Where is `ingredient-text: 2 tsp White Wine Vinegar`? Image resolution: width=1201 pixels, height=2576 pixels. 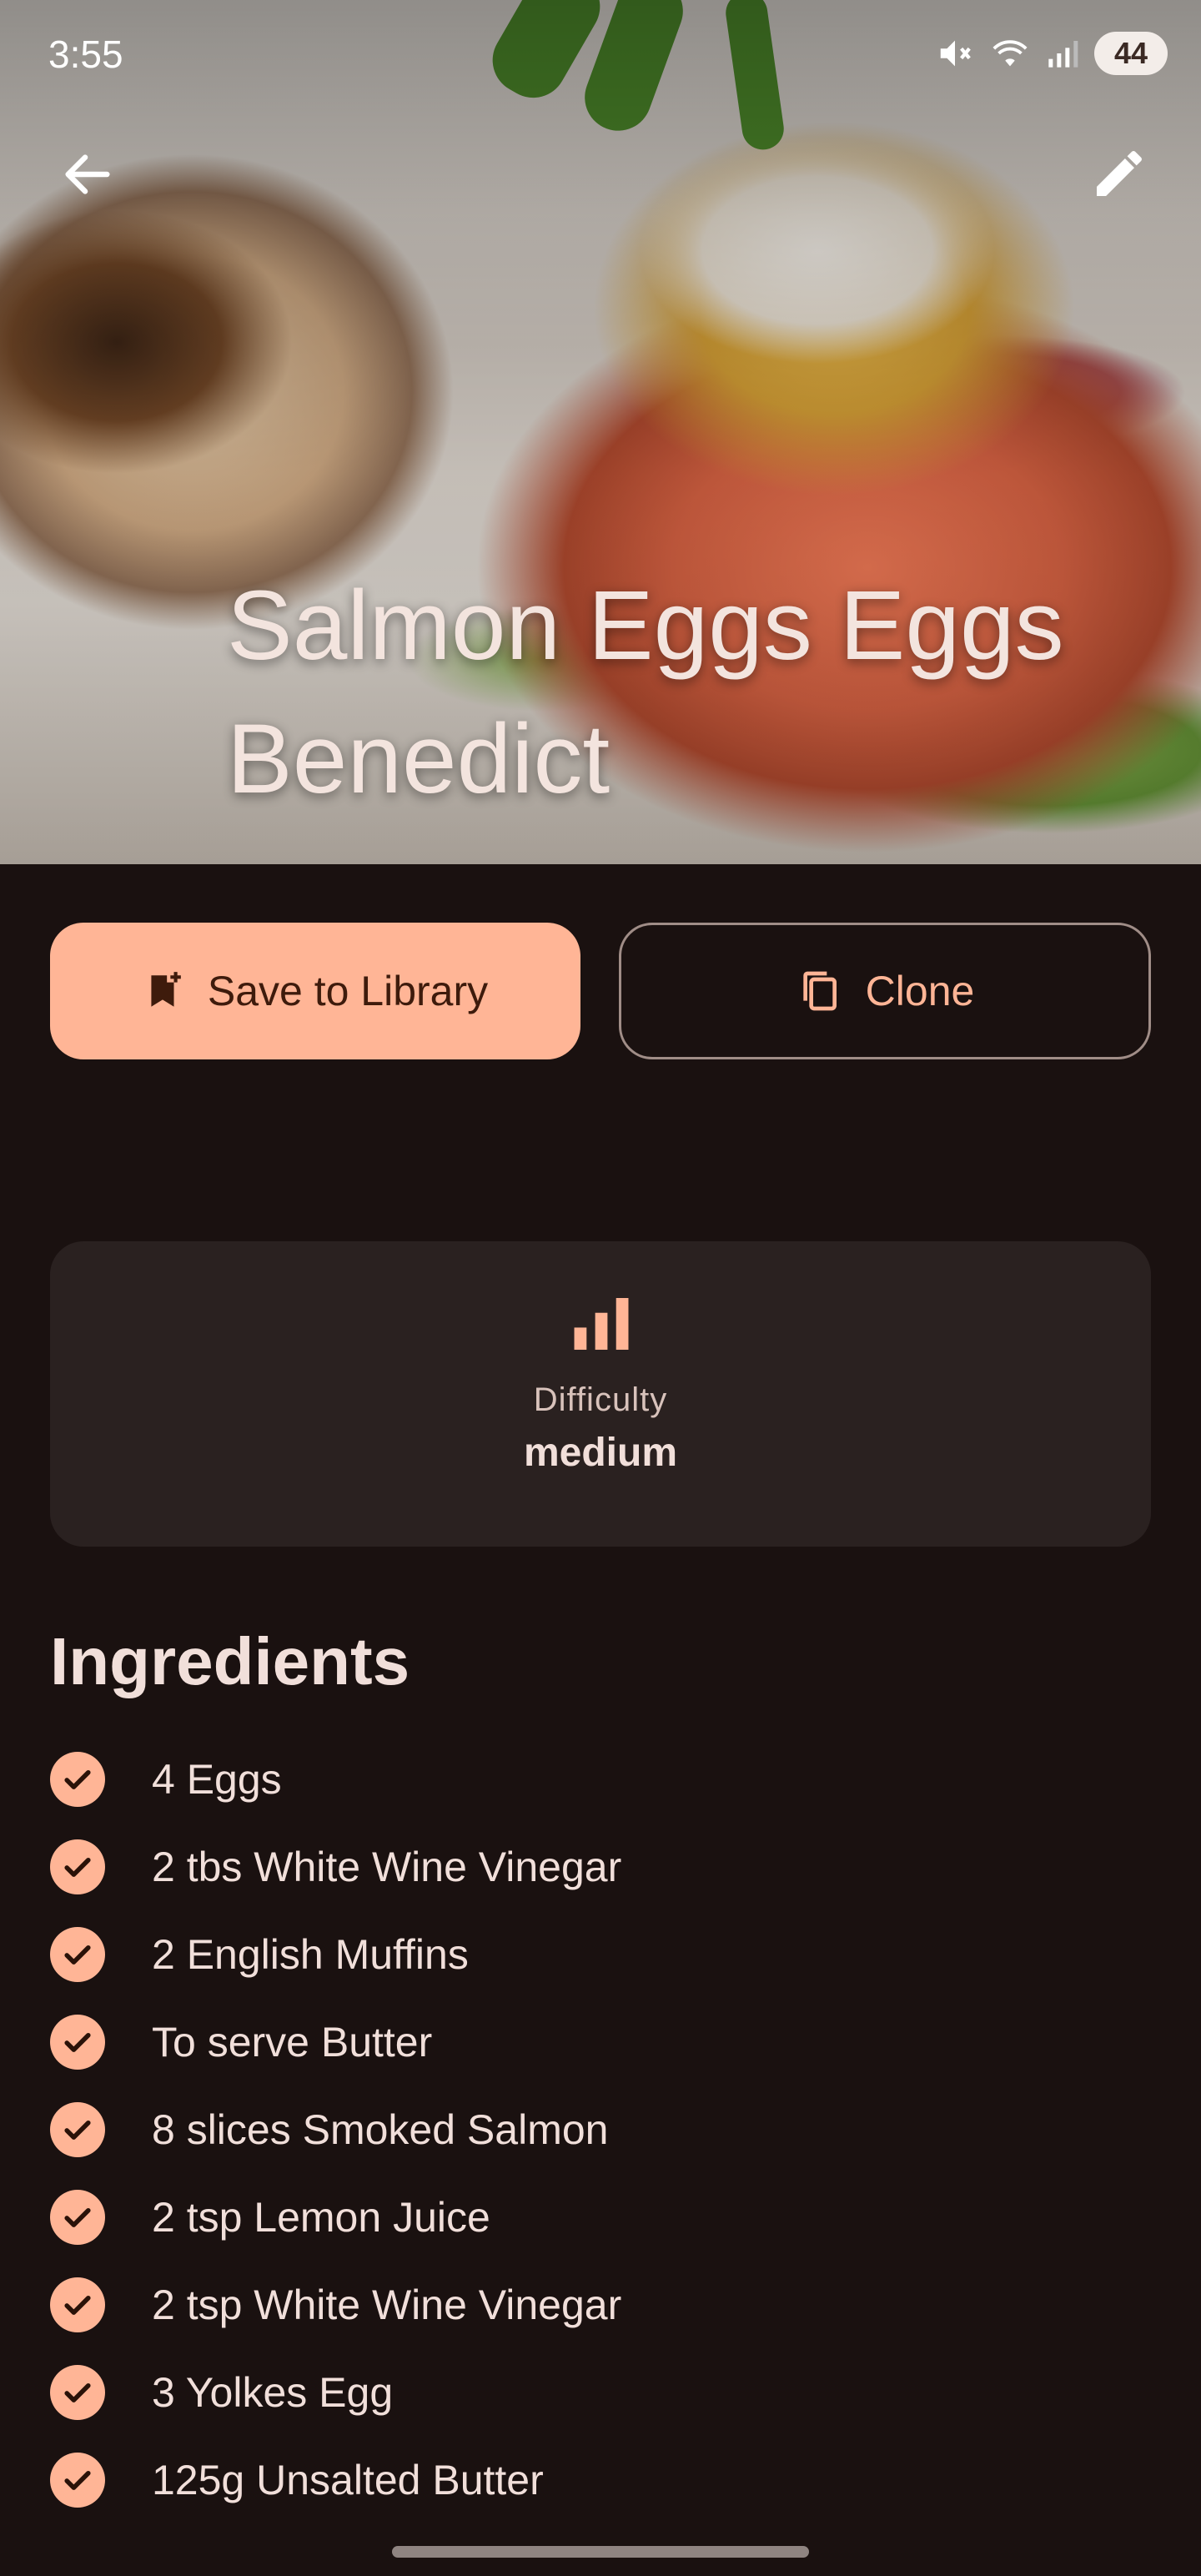 ingredient-text: 2 tsp White Wine Vinegar is located at coordinates (387, 2304).